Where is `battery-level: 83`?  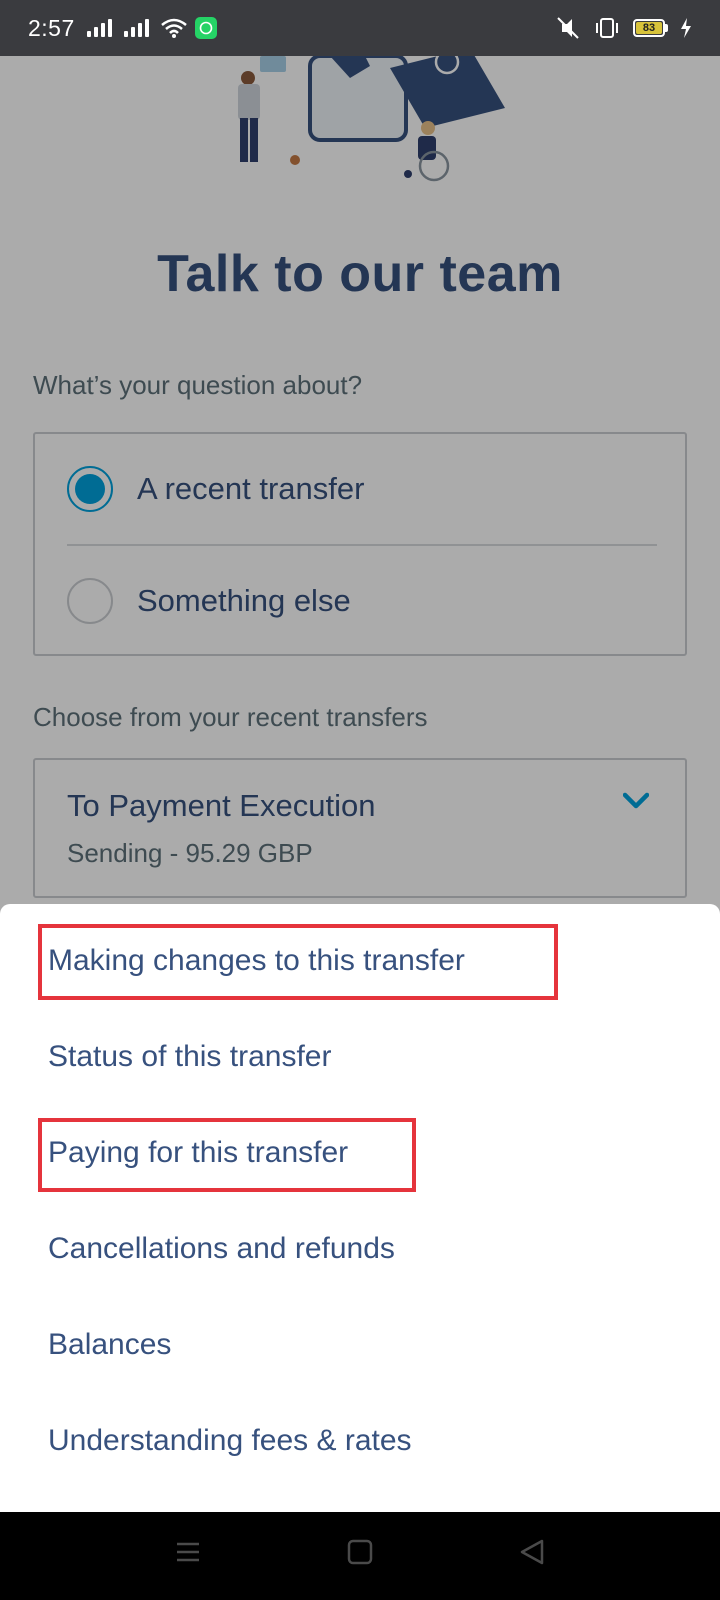 battery-level: 83 is located at coordinates (649, 28).